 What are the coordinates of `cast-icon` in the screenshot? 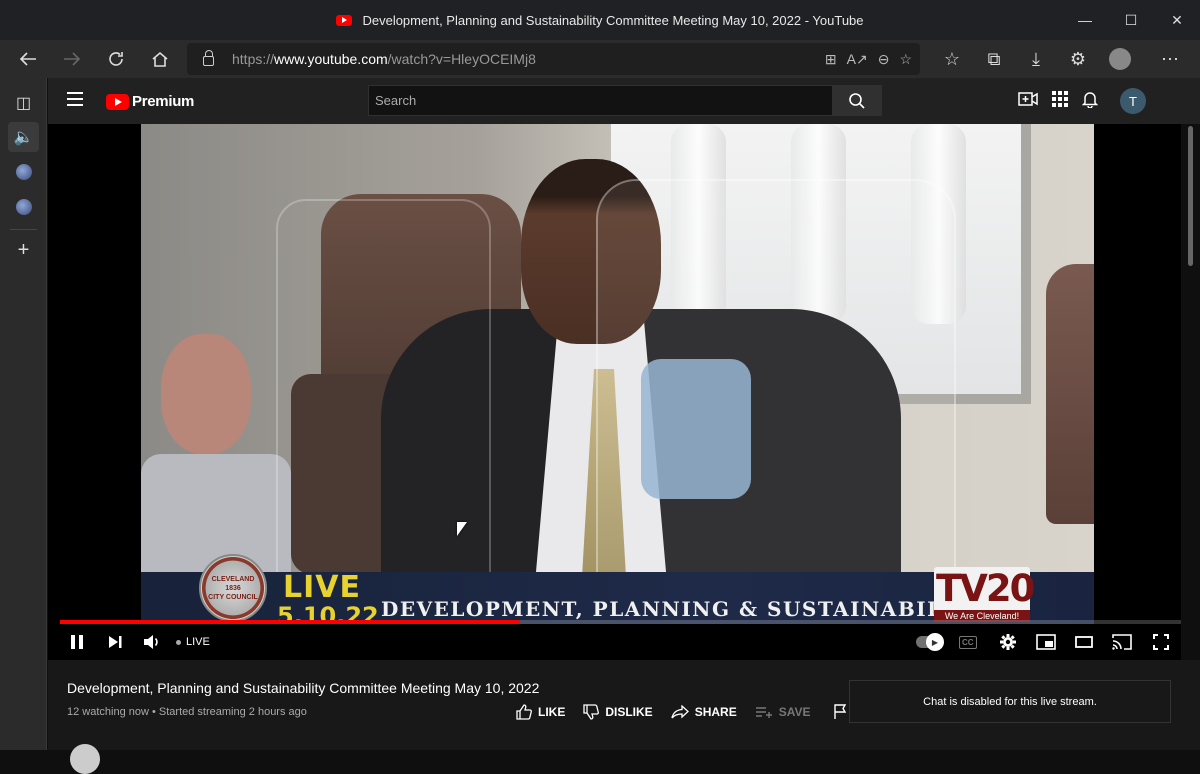 It's located at (1122, 642).